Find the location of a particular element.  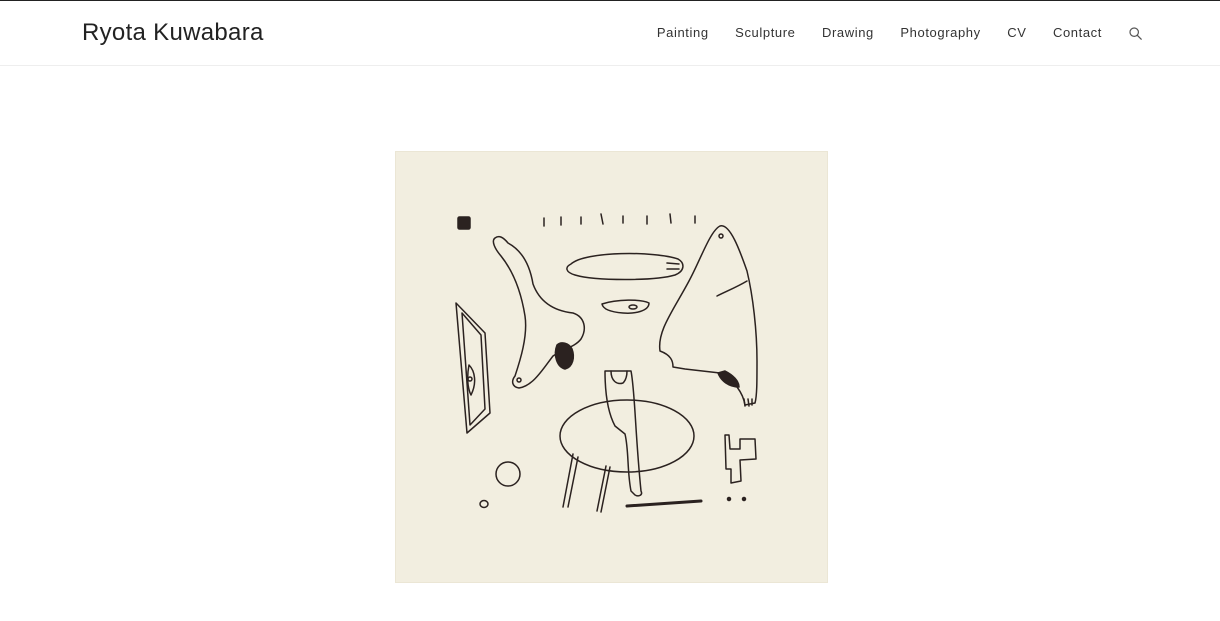

drawing-eye is located at coordinates (625, 306).